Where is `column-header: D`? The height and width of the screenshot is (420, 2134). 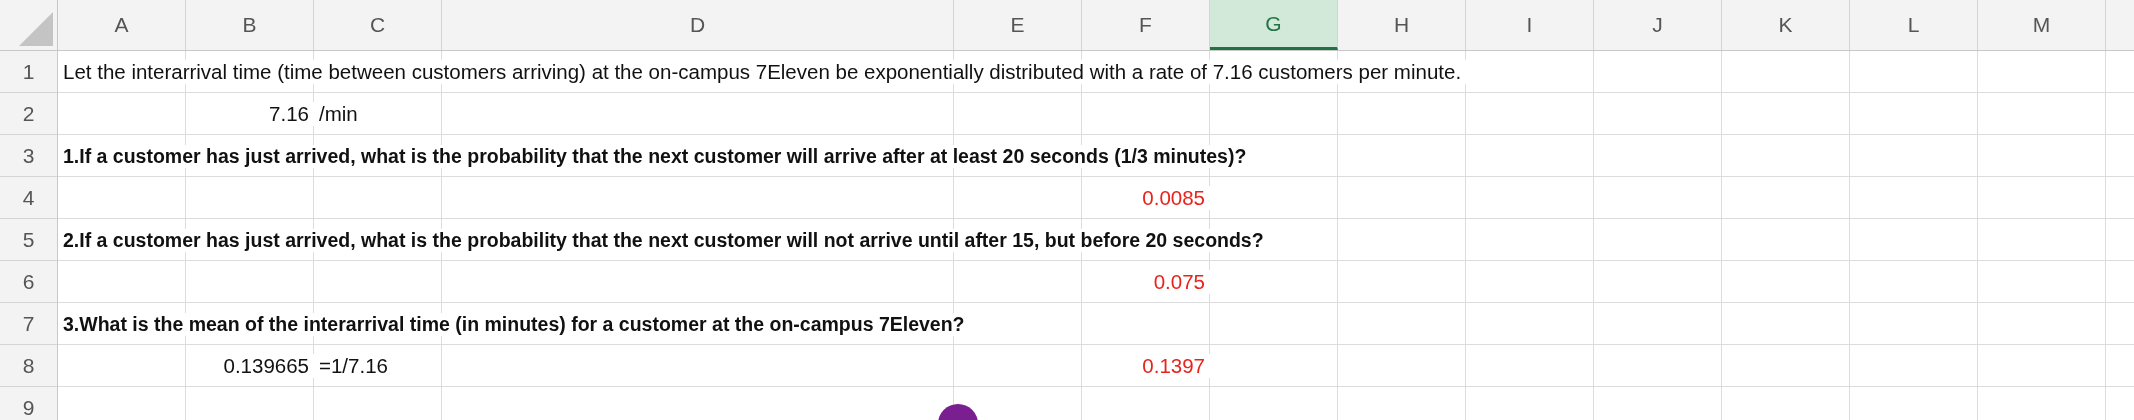
column-header: D is located at coordinates (698, 25).